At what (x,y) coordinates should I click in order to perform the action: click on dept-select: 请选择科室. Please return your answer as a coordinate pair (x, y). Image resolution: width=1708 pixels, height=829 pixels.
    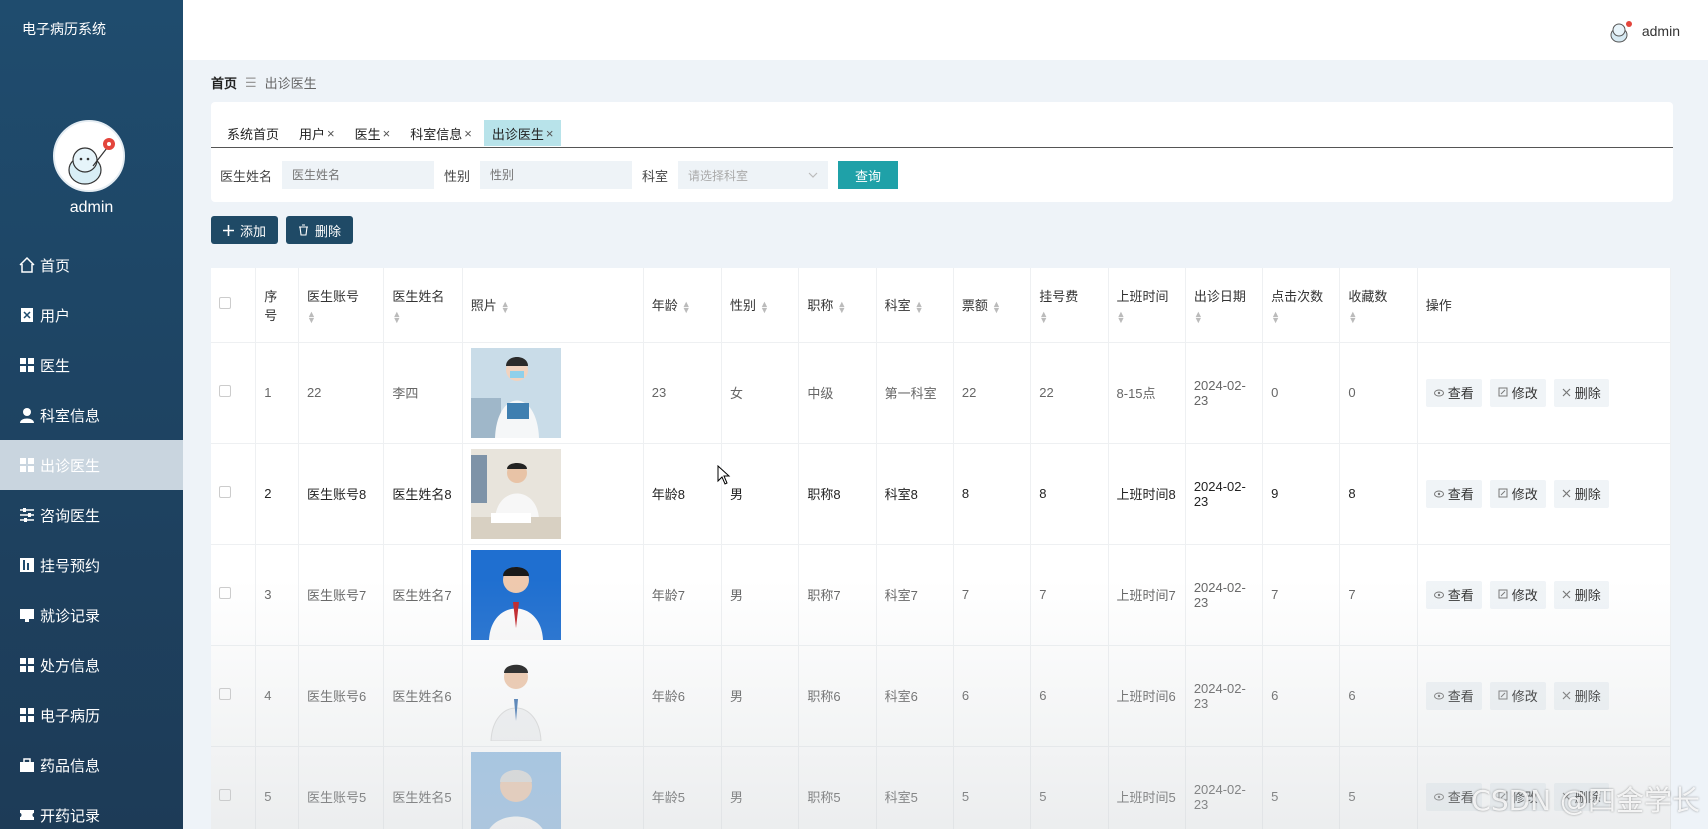
    Looking at the image, I should click on (753, 175).